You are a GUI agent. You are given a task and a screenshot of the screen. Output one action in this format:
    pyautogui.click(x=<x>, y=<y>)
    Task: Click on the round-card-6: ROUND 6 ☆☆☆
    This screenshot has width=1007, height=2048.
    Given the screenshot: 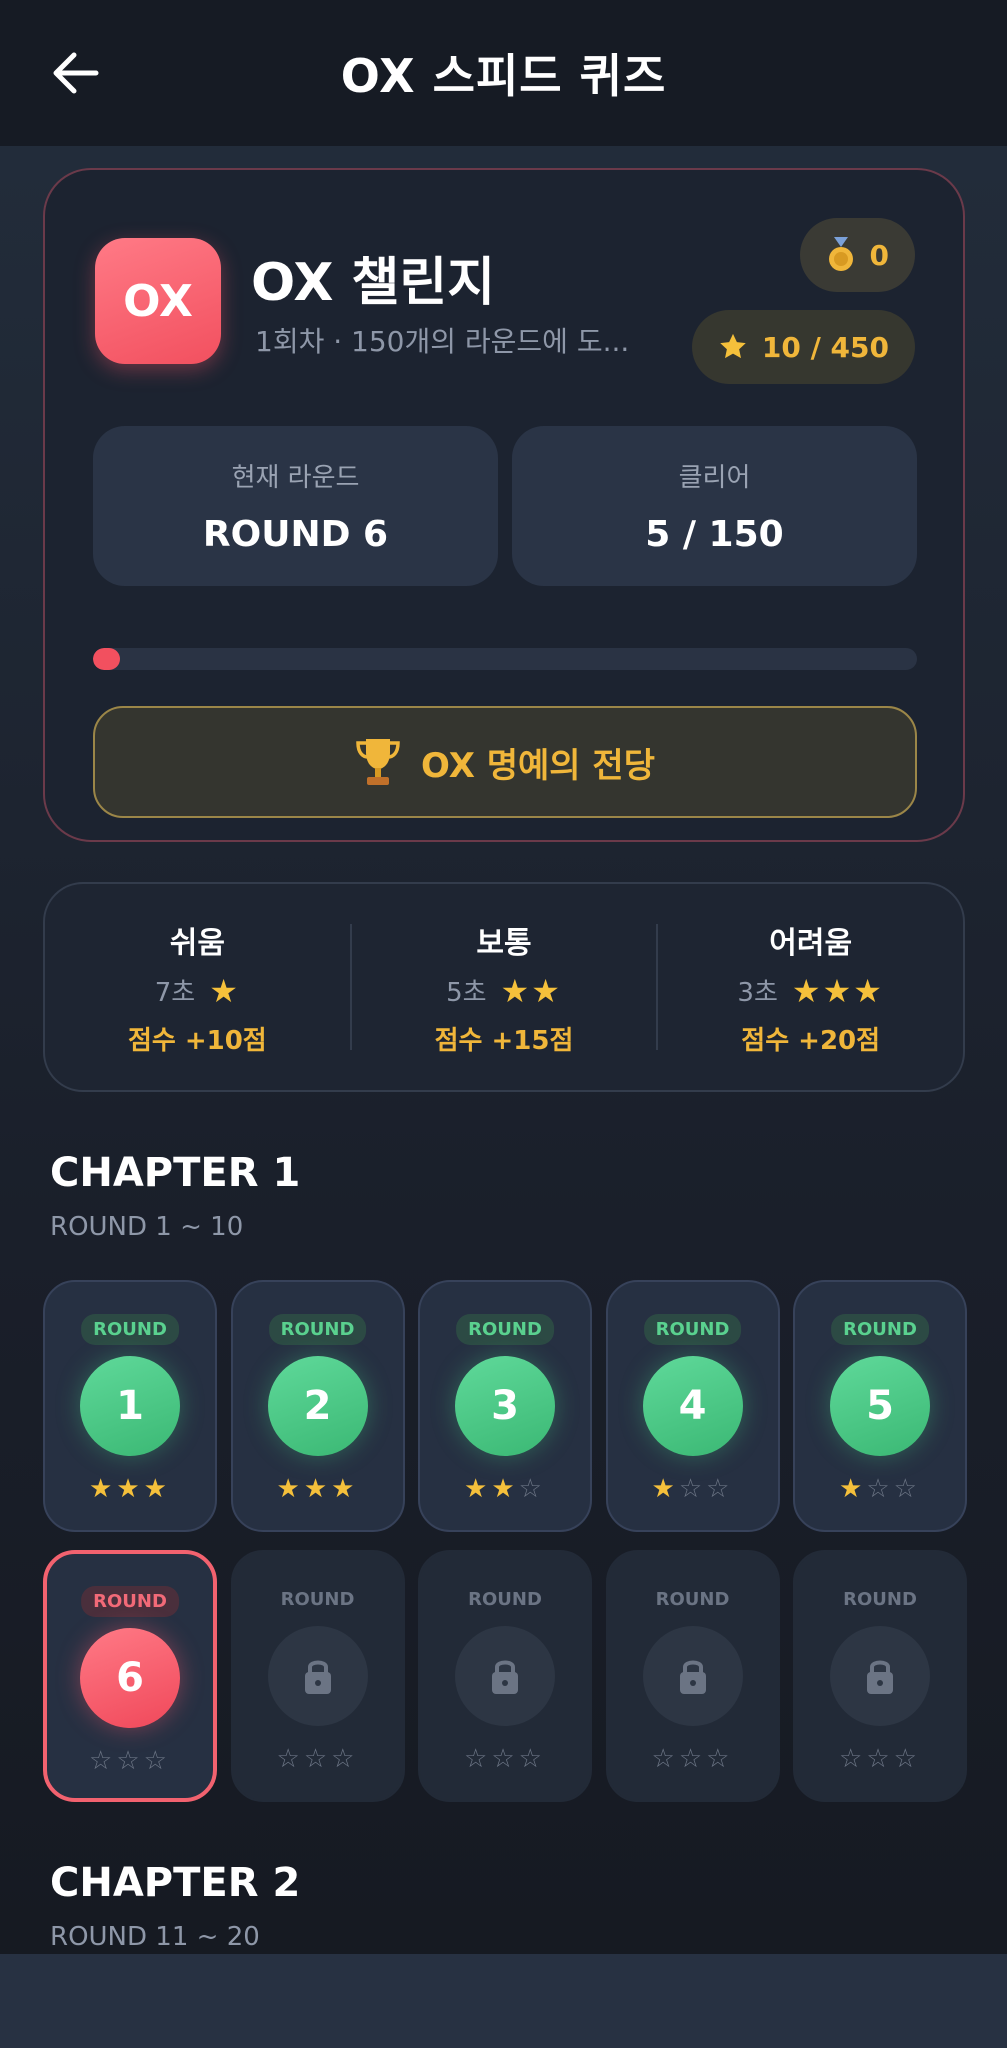 What is the action you would take?
    pyautogui.click(x=130, y=1676)
    